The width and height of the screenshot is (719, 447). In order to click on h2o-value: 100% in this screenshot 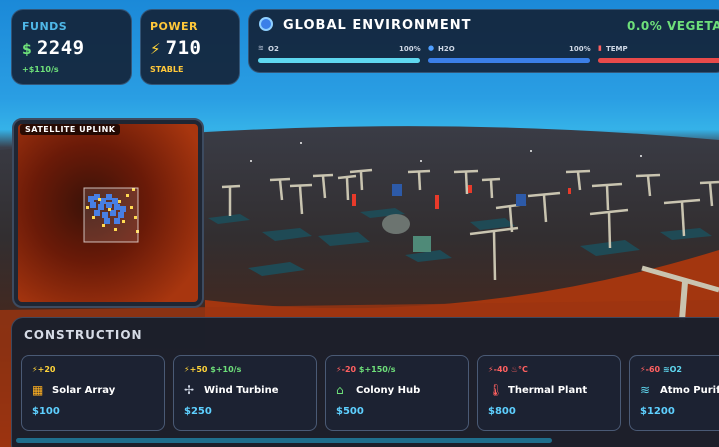, I will do `click(580, 49)`.